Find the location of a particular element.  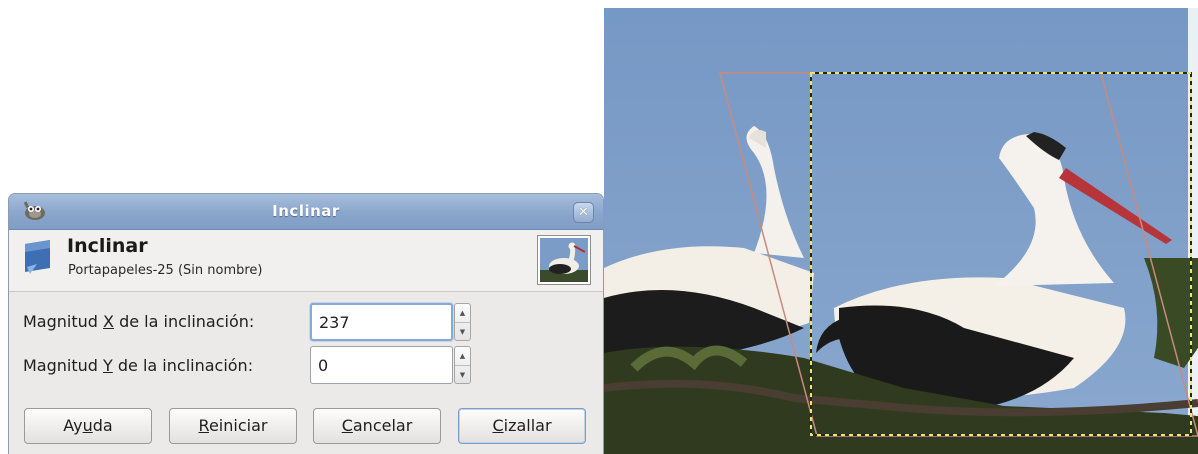

shear-y-label: Magnitud Y de la inclinación: is located at coordinates (138, 365).